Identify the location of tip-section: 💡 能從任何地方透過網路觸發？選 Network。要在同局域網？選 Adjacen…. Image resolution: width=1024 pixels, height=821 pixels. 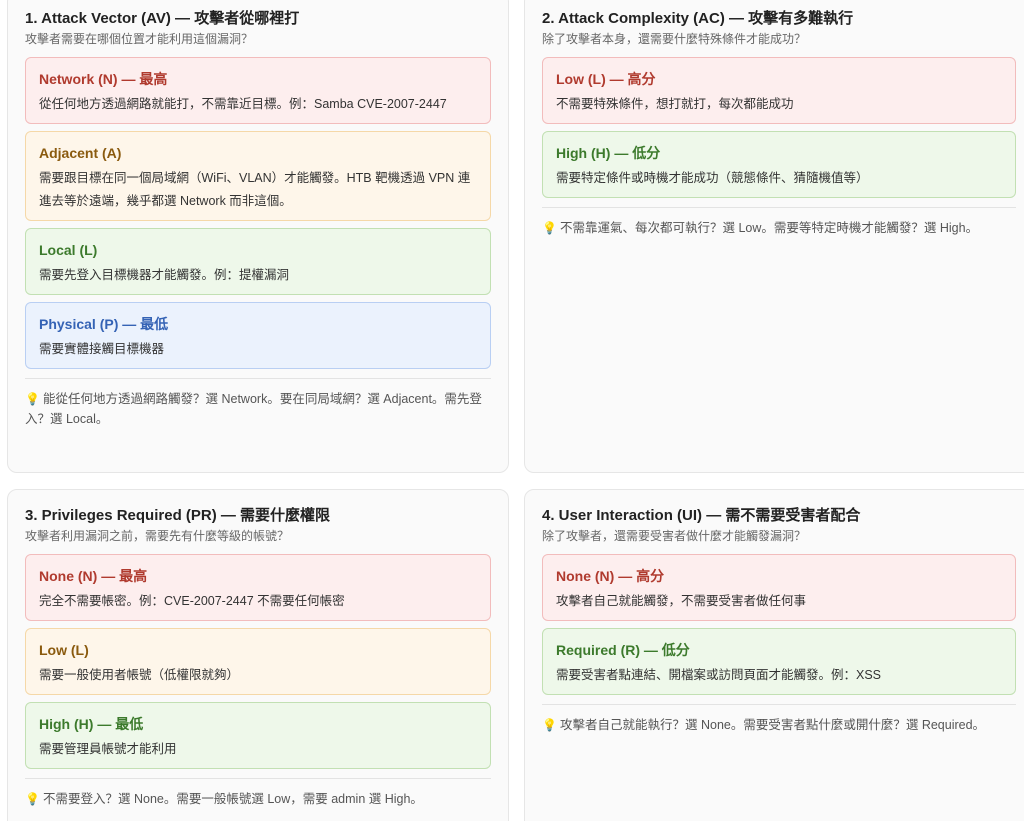
(258, 403).